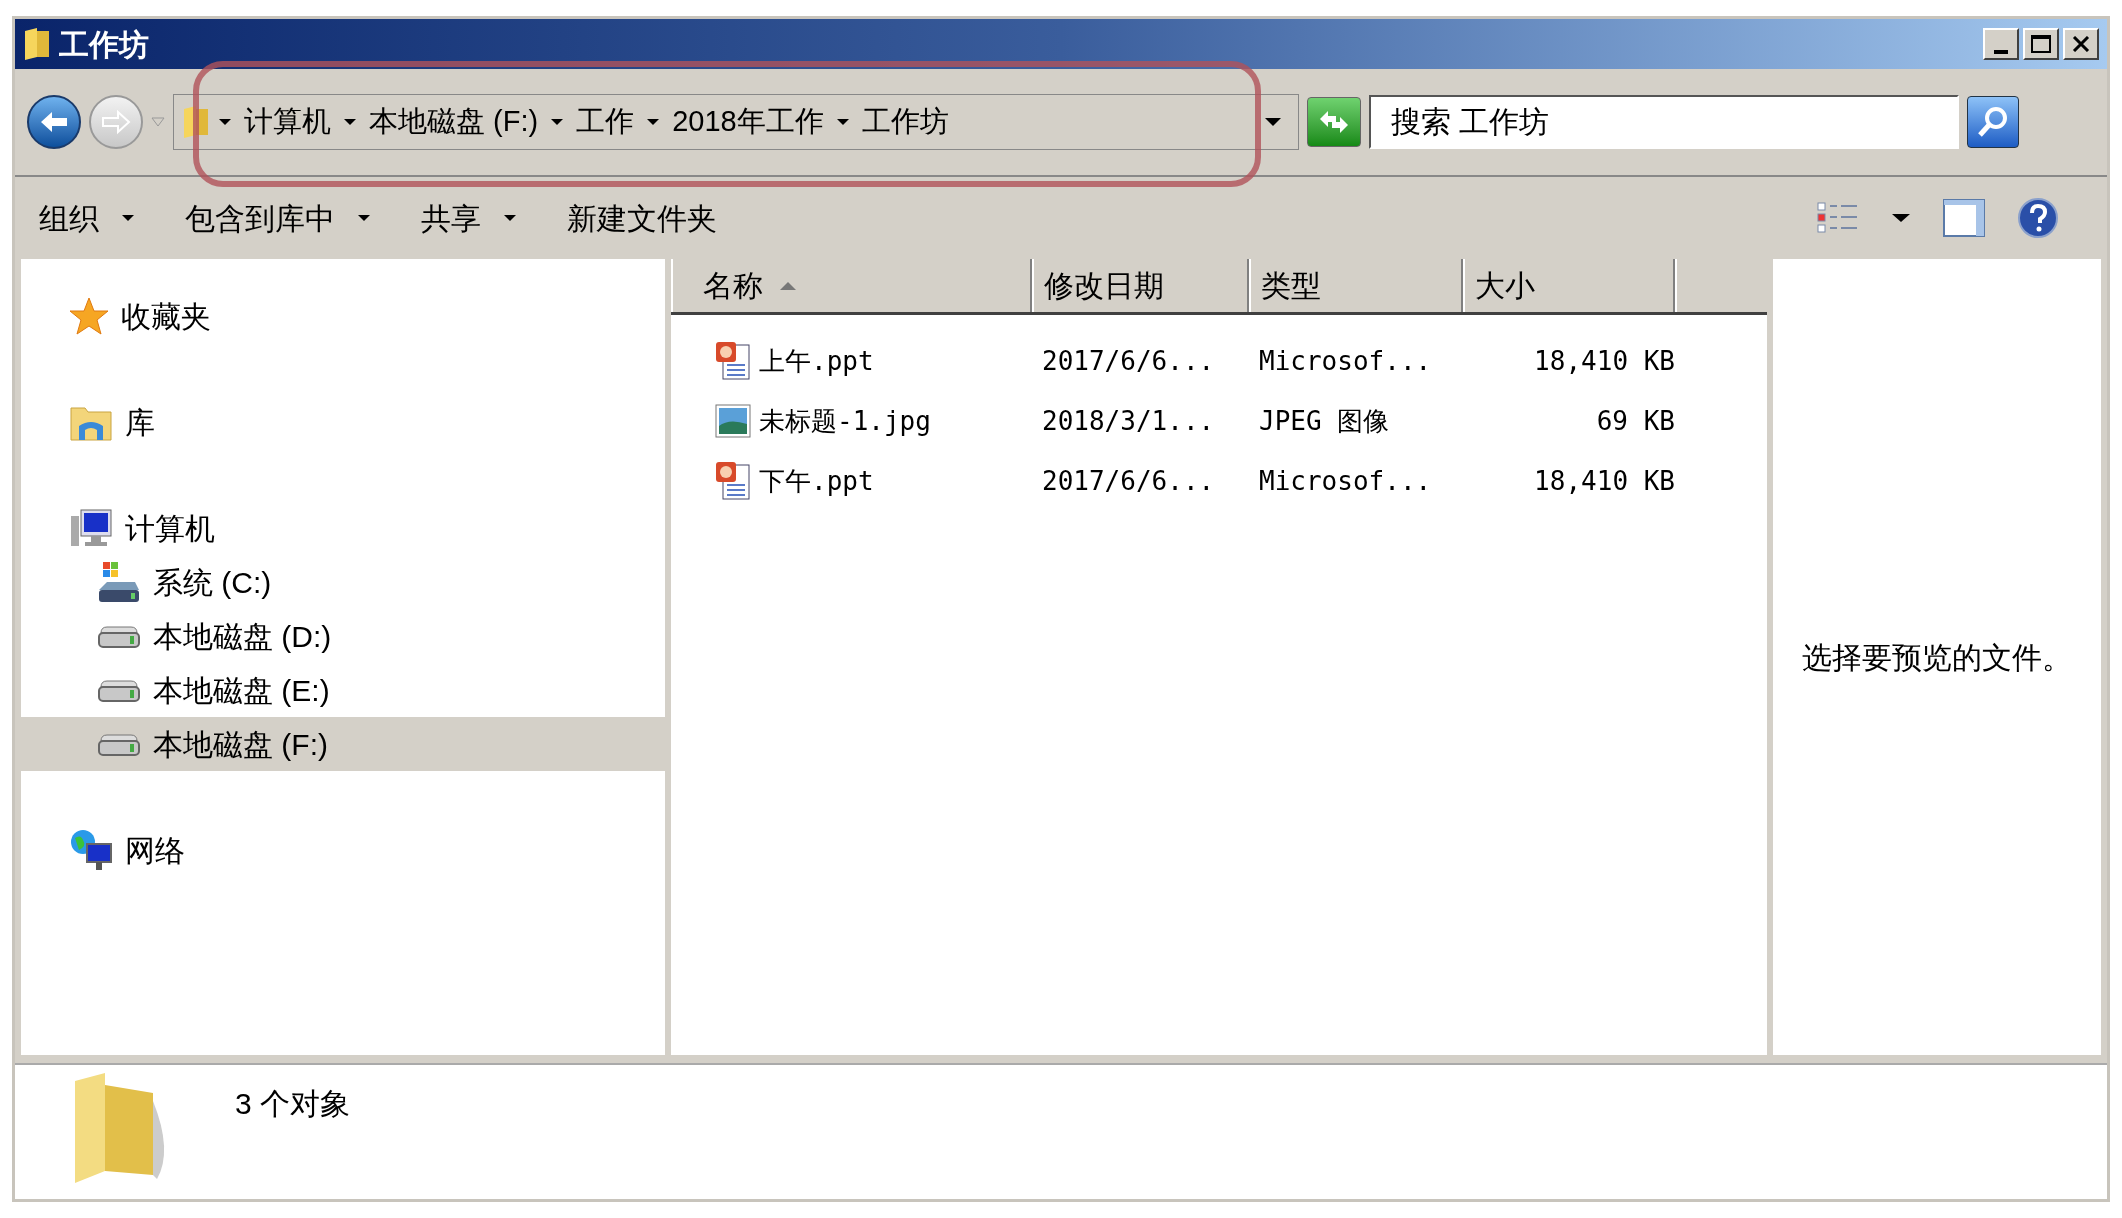 This screenshot has width=2122, height=1218. What do you see at coordinates (1140, 285) in the screenshot?
I see `column-header: 修改日期` at bounding box center [1140, 285].